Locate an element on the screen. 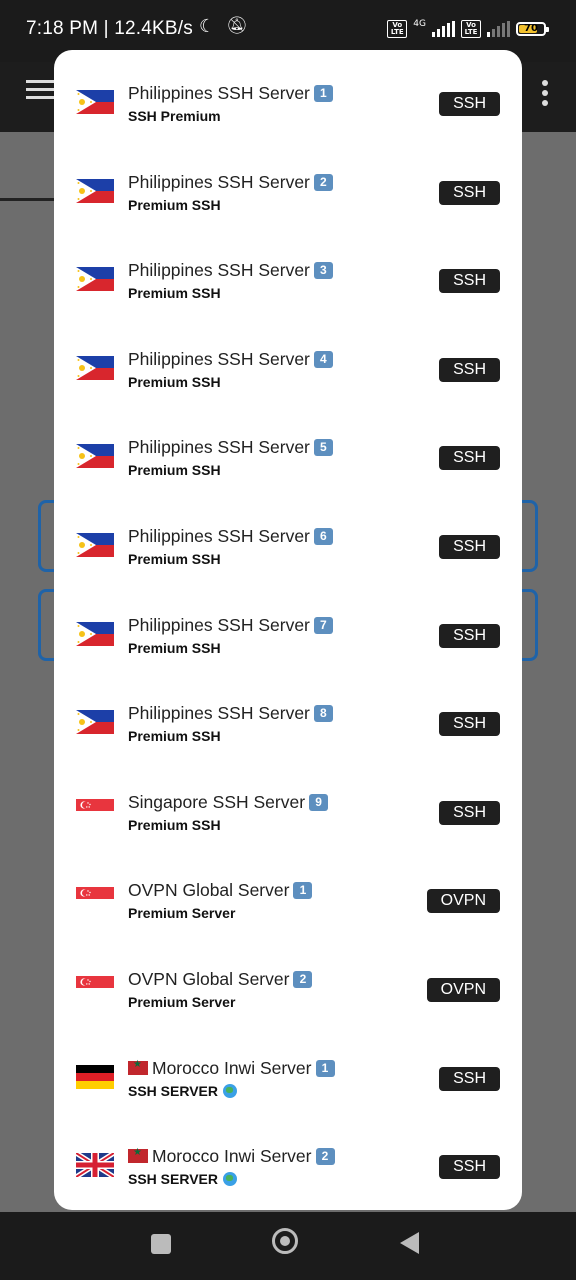 This screenshot has width=576, height=1280. server-item: Philippines SSH Server 4 Premium SSH SSH is located at coordinates (288, 360).